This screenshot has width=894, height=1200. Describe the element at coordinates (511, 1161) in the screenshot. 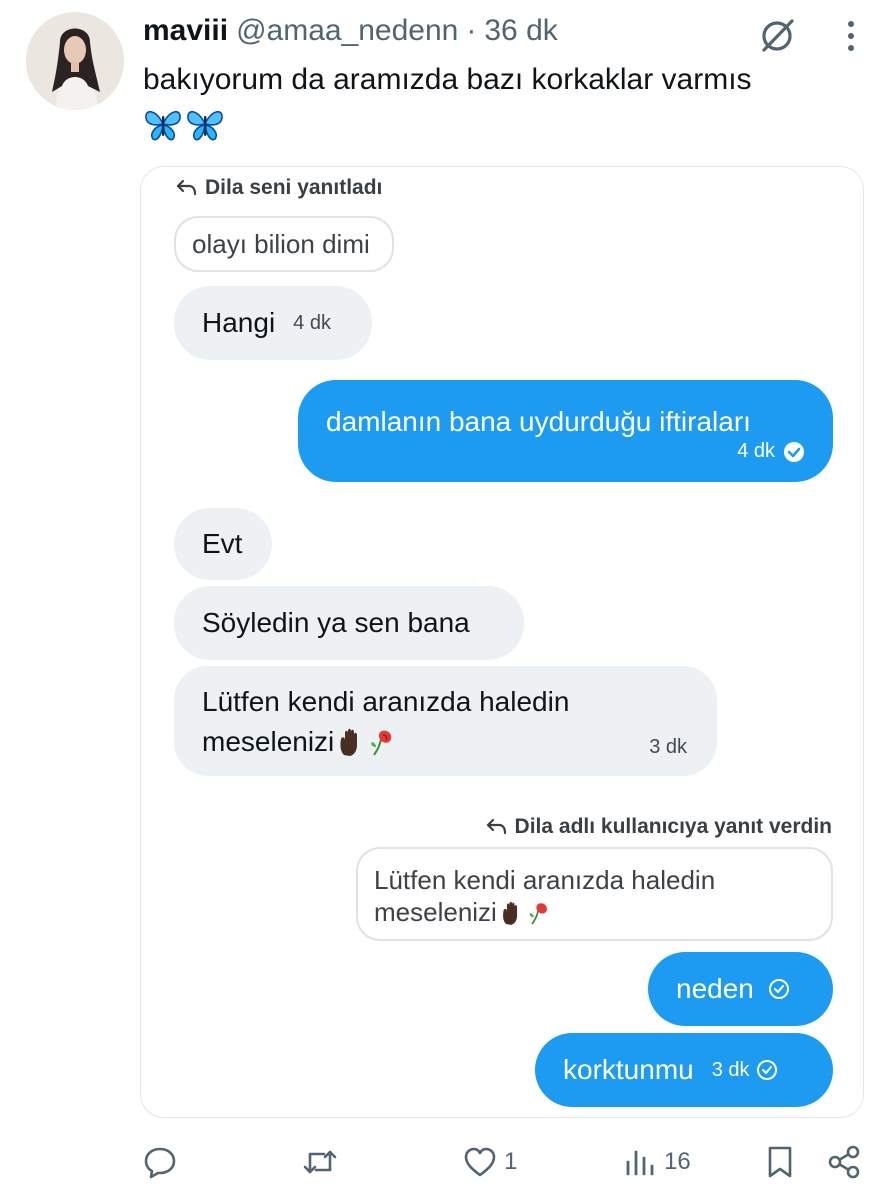

I see `like-count: 1` at that location.